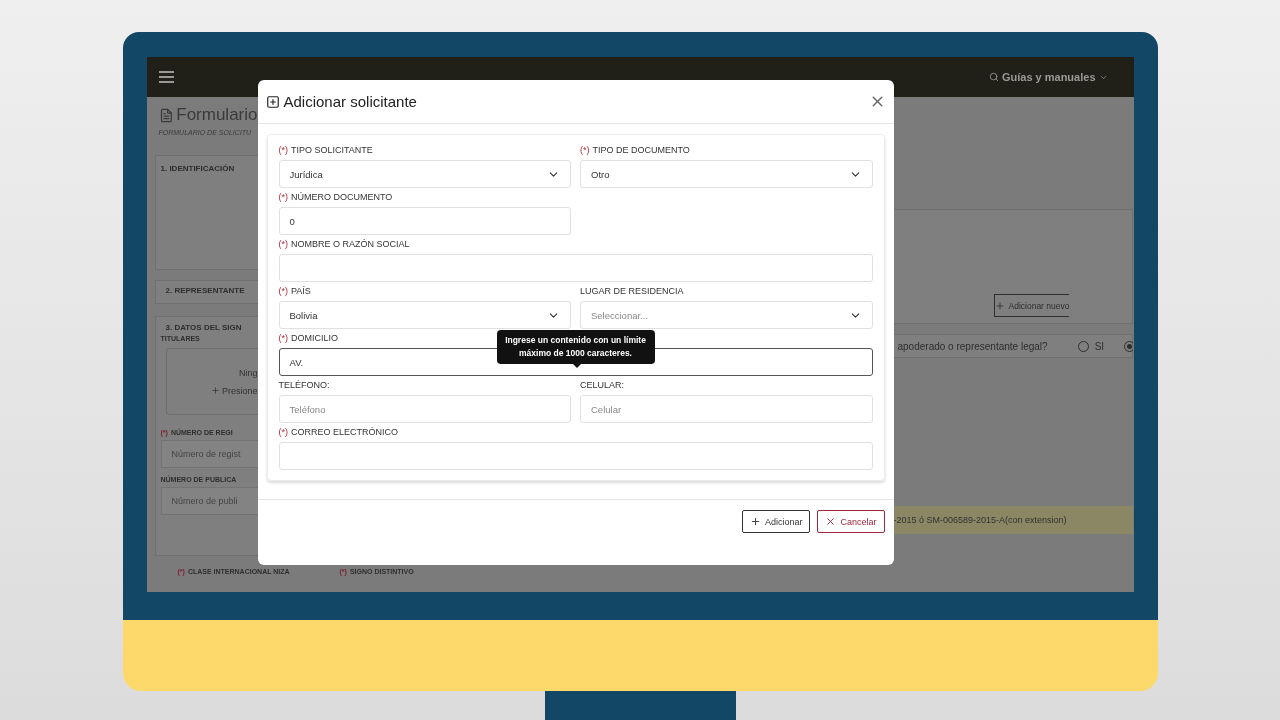  What do you see at coordinates (335, 197) in the screenshot?
I see `field-label: (*) NÚMERO DOCUMENTO` at bounding box center [335, 197].